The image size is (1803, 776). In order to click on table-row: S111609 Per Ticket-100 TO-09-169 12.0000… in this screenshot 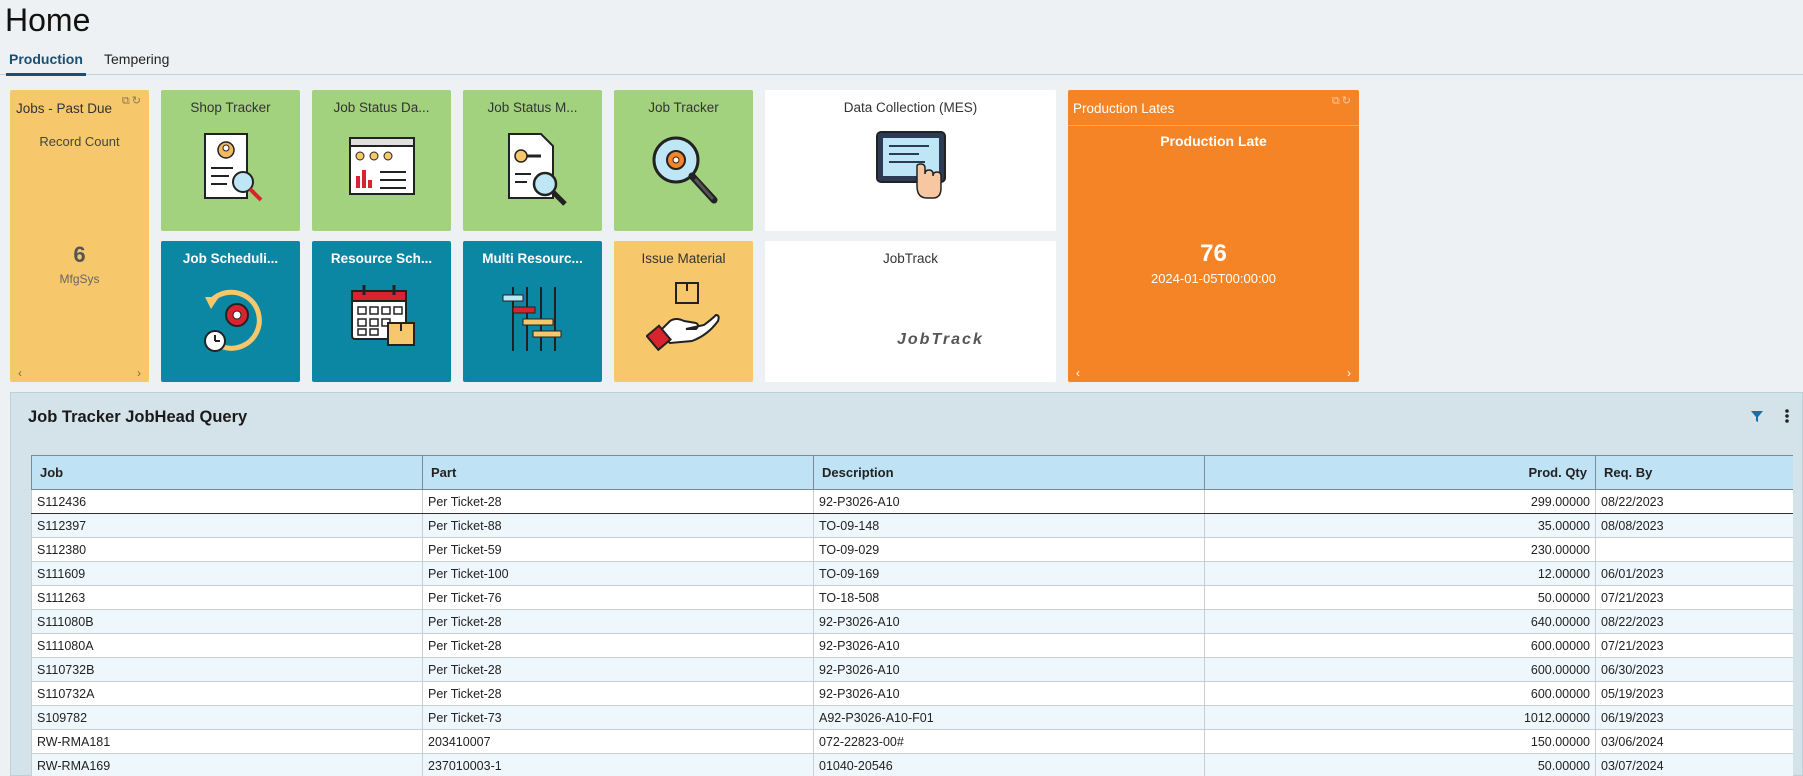, I will do `click(912, 573)`.